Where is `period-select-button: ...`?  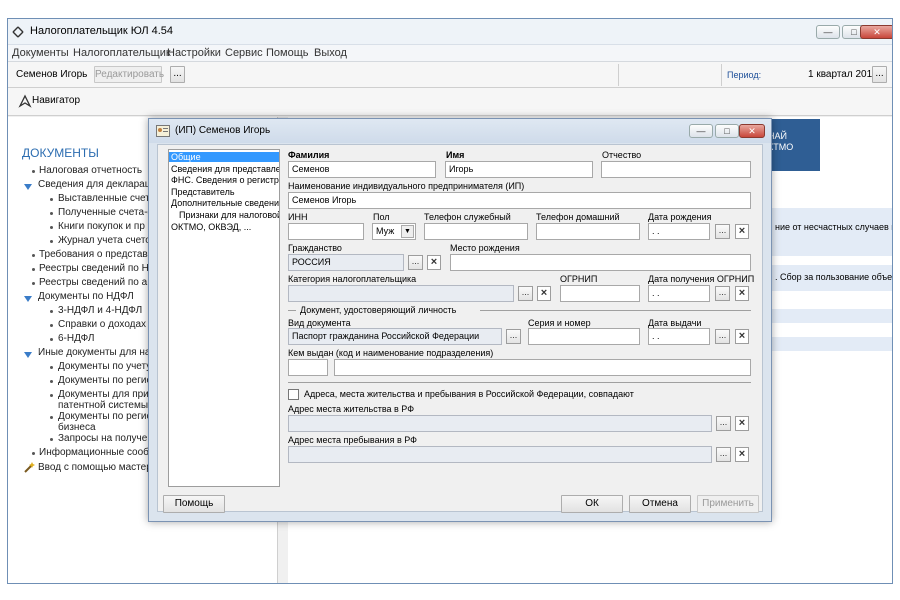
period-select-button: ... is located at coordinates (879, 74).